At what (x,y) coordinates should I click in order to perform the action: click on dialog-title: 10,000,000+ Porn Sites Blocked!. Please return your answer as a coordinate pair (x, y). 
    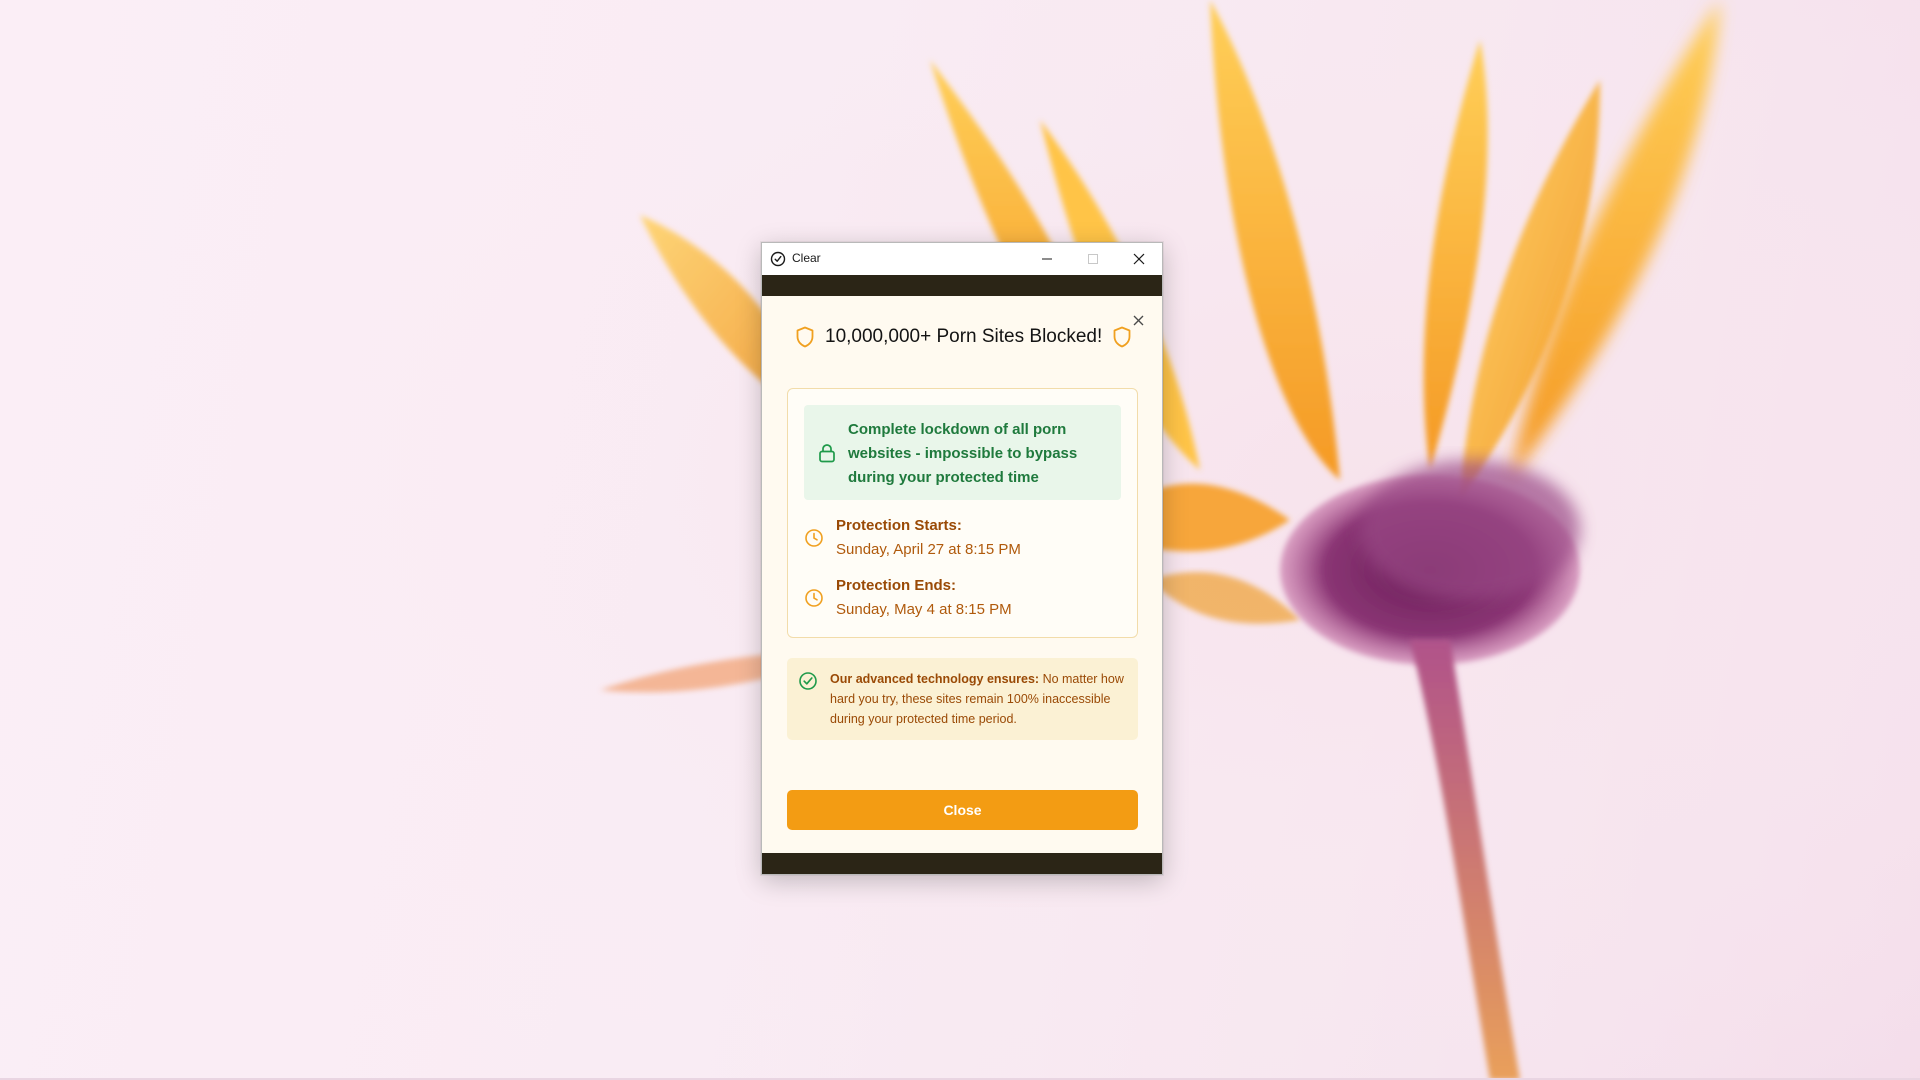
    Looking at the image, I should click on (964, 336).